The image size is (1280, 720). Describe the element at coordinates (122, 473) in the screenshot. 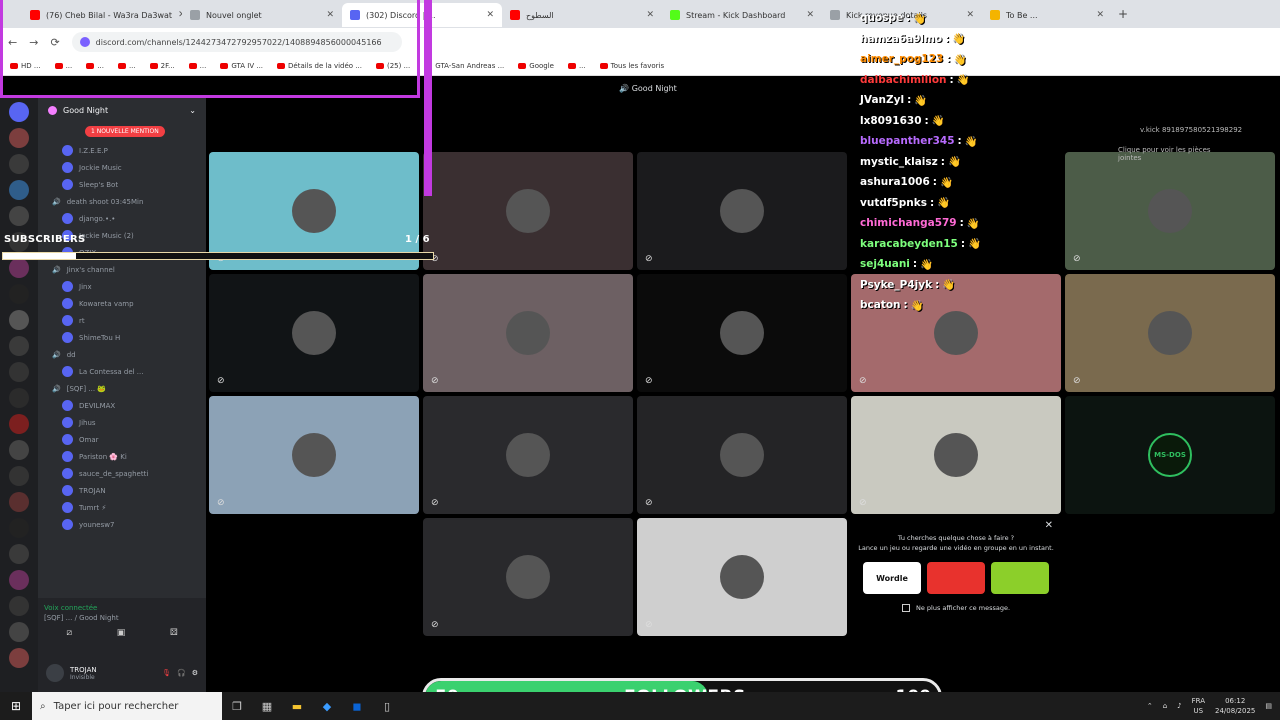

I see `voice-member: sauce_de_spaghetti` at that location.